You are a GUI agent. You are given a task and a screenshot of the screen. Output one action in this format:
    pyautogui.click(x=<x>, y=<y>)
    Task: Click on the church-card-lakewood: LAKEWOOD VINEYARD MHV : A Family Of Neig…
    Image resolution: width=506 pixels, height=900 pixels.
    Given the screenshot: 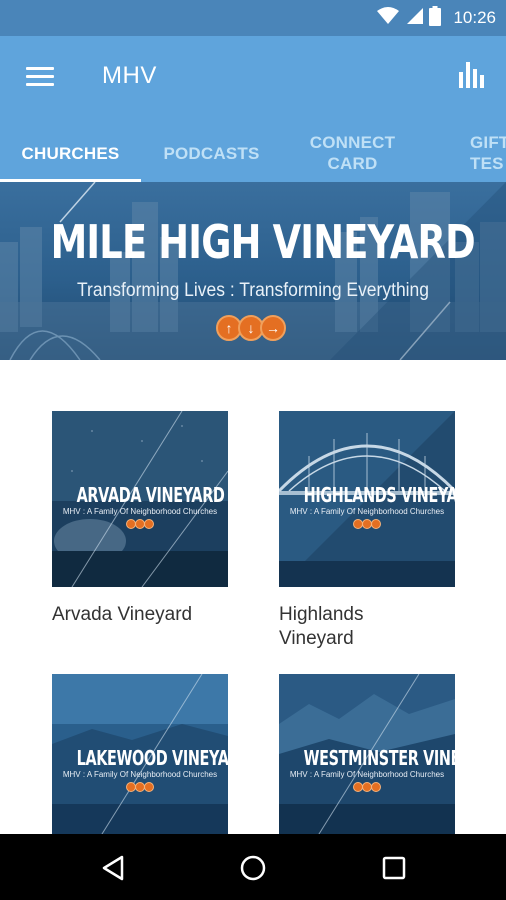 What is the action you would take?
    pyautogui.click(x=140, y=754)
    